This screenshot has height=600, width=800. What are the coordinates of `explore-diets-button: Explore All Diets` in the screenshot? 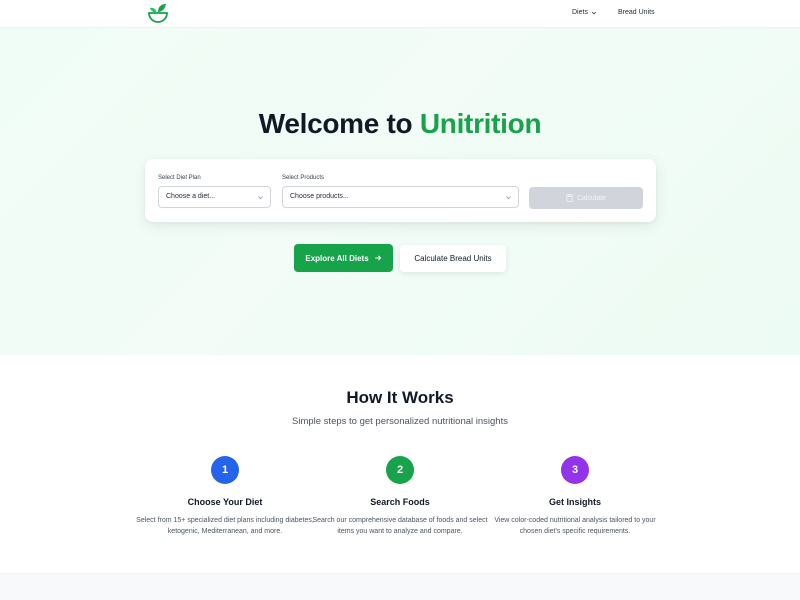 It's located at (343, 258).